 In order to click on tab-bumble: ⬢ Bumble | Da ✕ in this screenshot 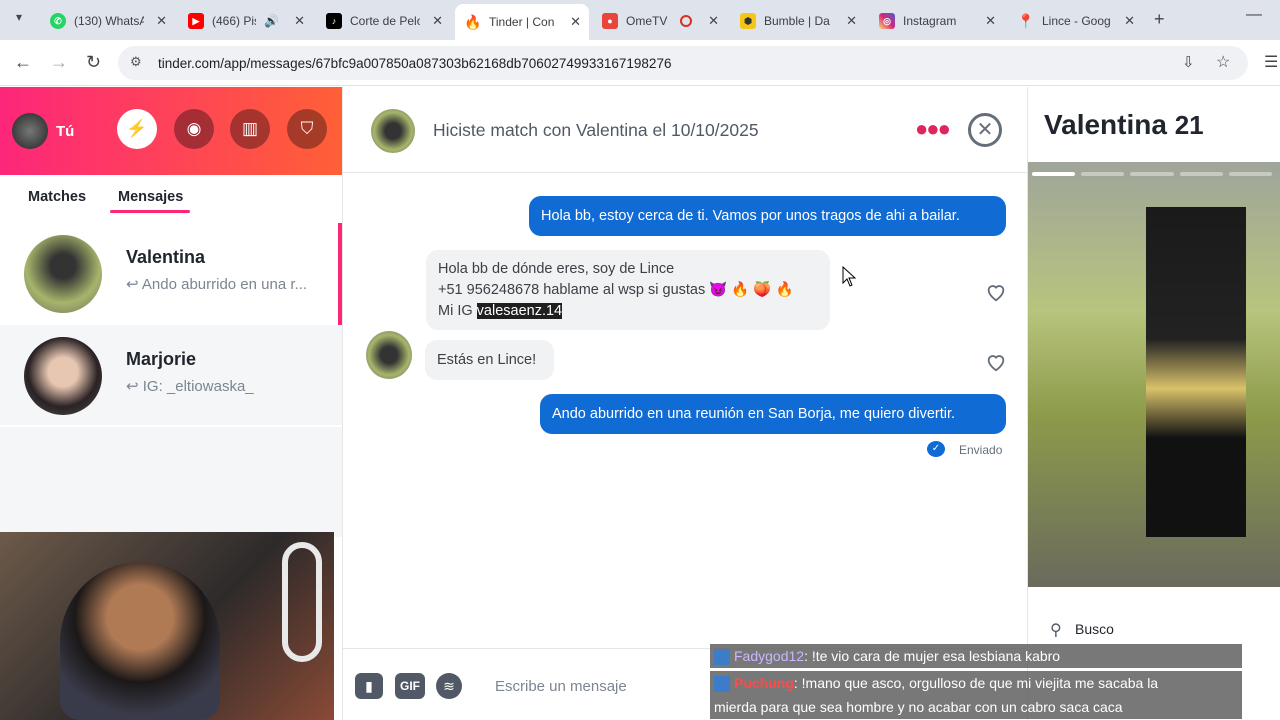, I will do `click(797, 21)`.